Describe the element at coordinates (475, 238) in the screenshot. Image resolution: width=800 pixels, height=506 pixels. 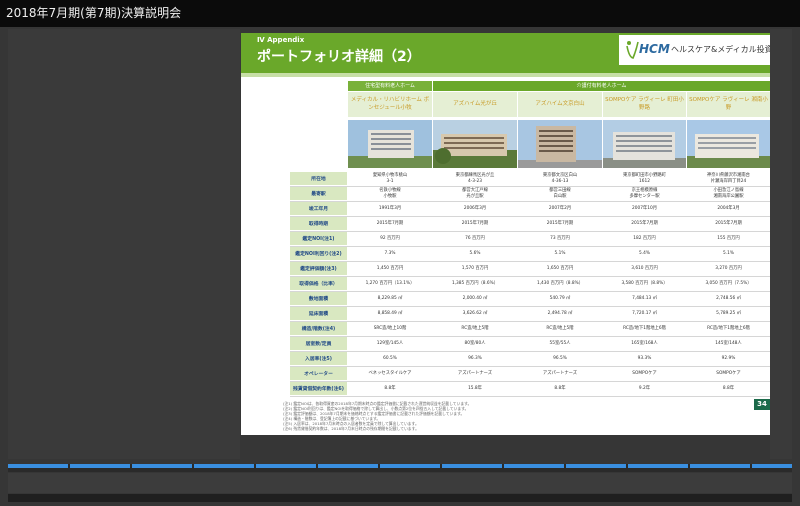
I see `table-cell: 76 百万円` at that location.